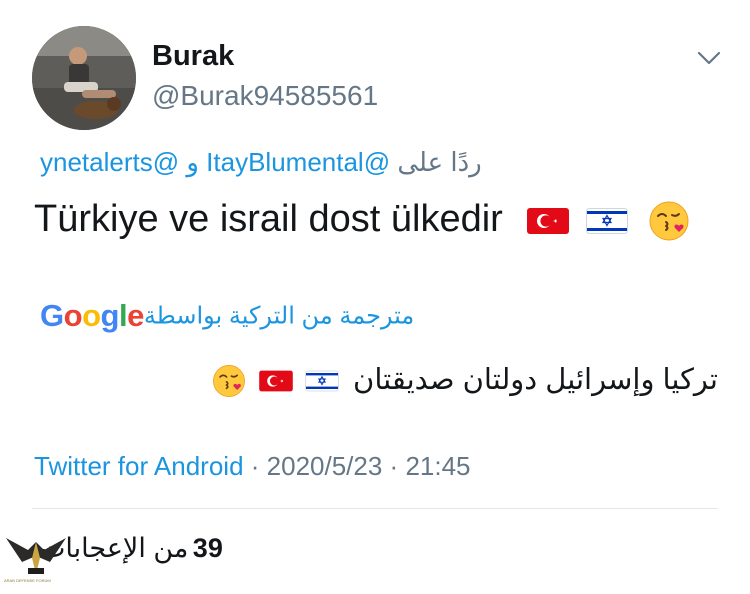  Describe the element at coordinates (192, 162) in the screenshot. I see `reply-conjunction: و` at that location.